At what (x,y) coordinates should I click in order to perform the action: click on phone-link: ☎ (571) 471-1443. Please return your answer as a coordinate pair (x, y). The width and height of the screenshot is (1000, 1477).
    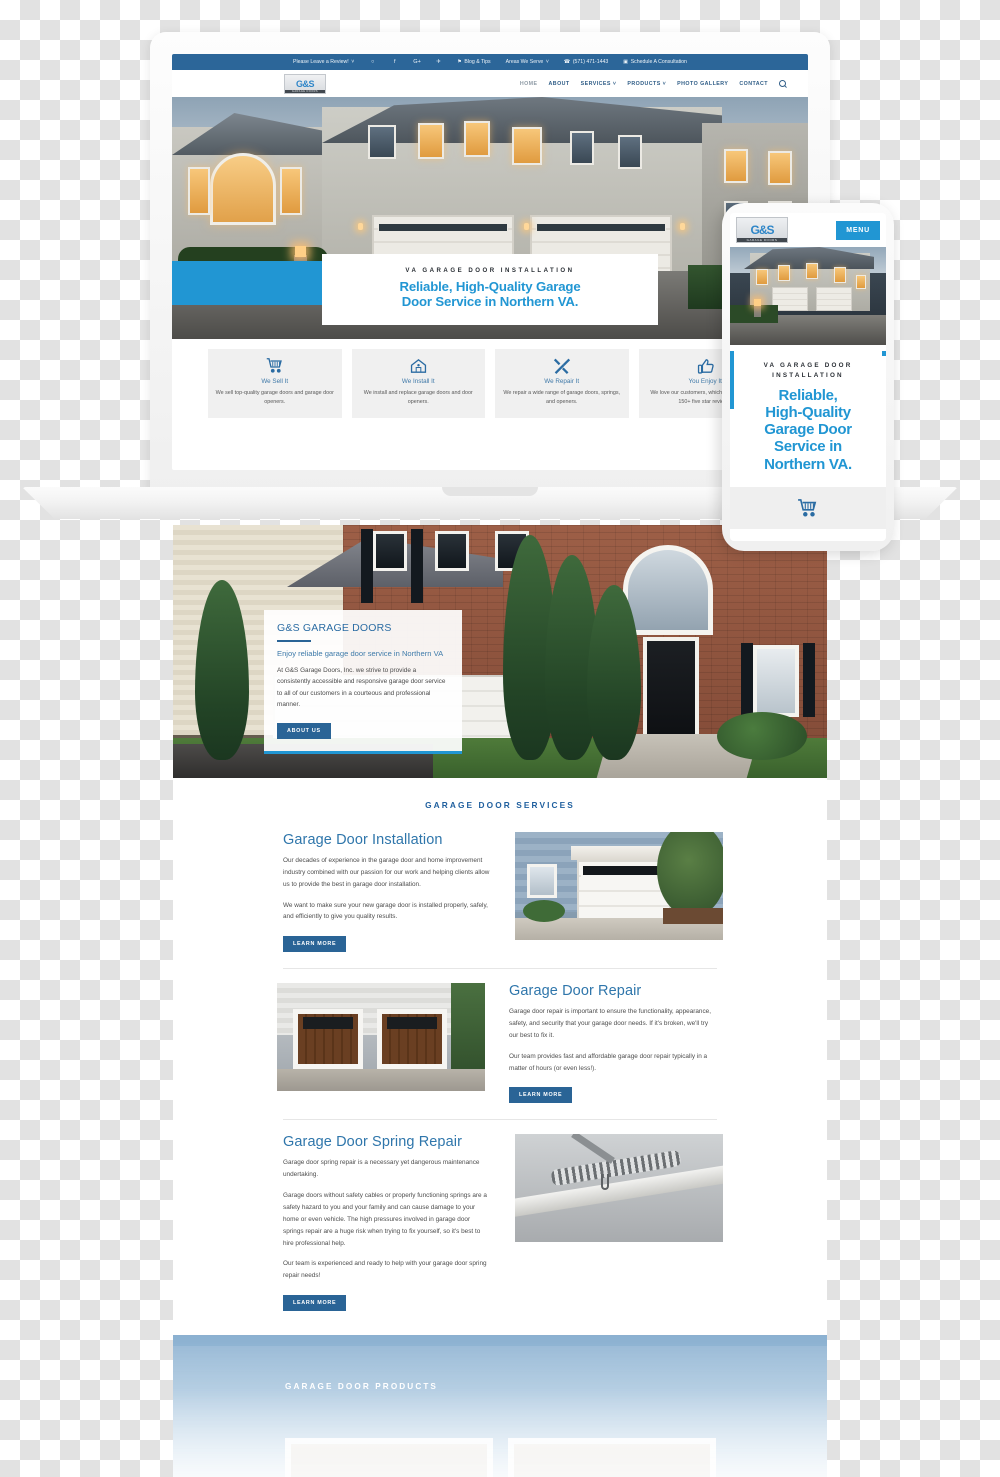
    Looking at the image, I should click on (586, 62).